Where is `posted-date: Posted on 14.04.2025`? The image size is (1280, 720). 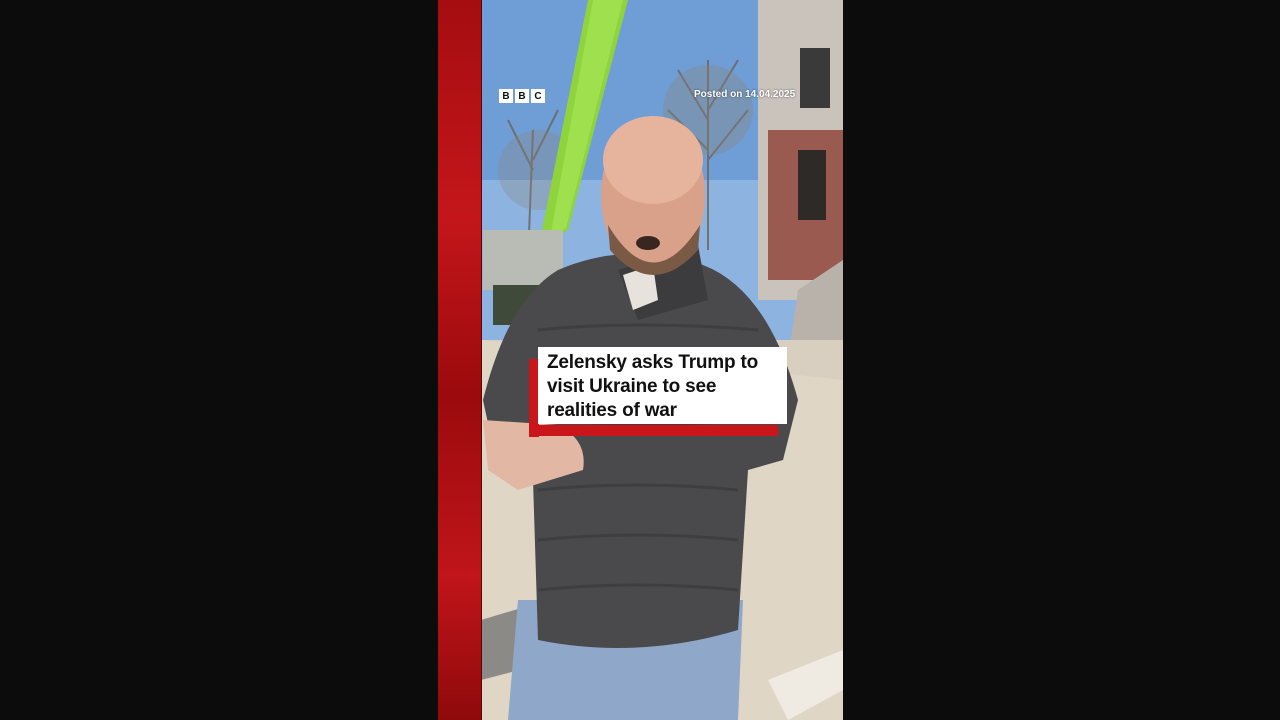 posted-date: Posted on 14.04.2025 is located at coordinates (745, 94).